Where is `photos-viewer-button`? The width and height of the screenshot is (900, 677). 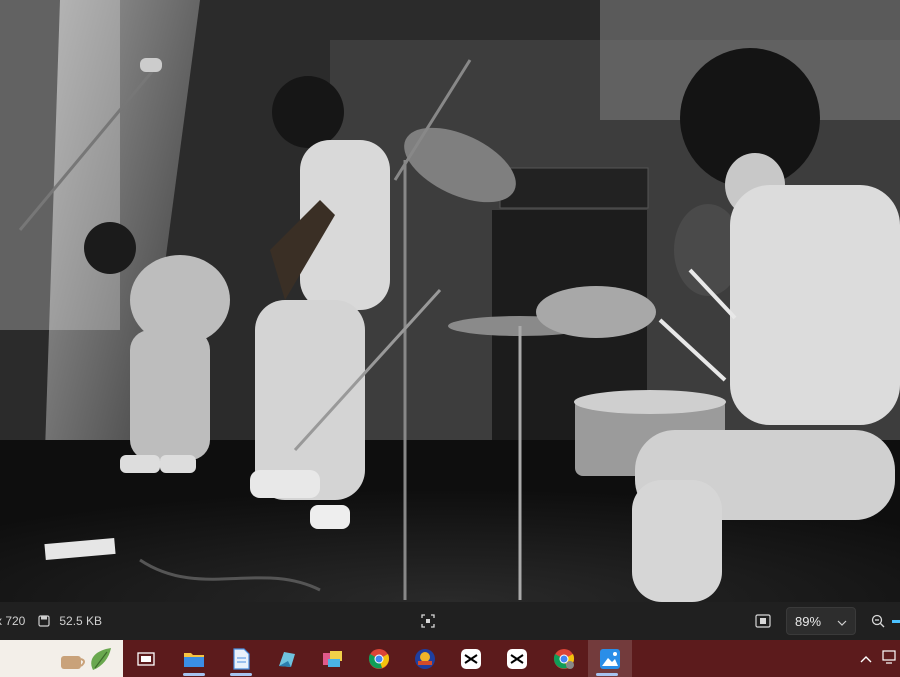 photos-viewer-button is located at coordinates (610, 658).